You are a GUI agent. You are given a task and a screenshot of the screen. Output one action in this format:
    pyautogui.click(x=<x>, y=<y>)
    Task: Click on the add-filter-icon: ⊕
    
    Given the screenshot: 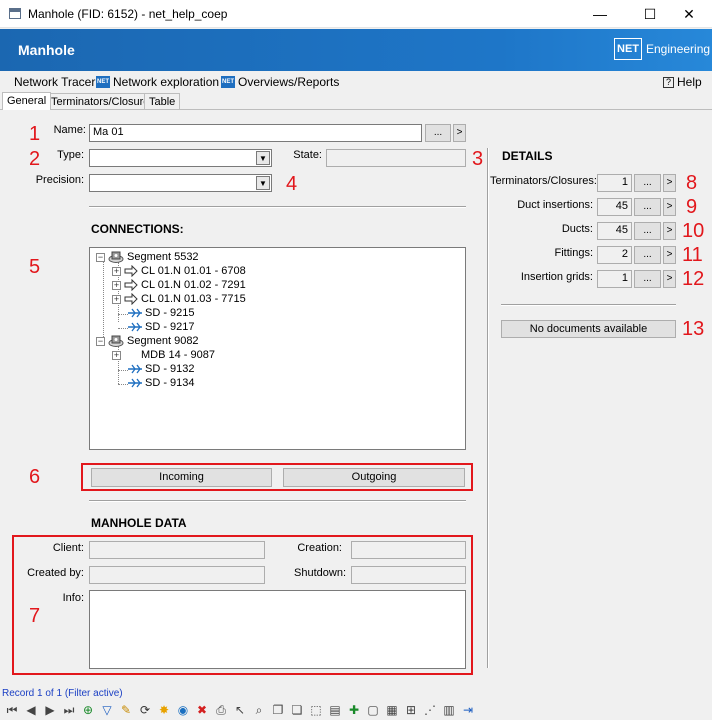 What is the action you would take?
    pyautogui.click(x=88, y=710)
    